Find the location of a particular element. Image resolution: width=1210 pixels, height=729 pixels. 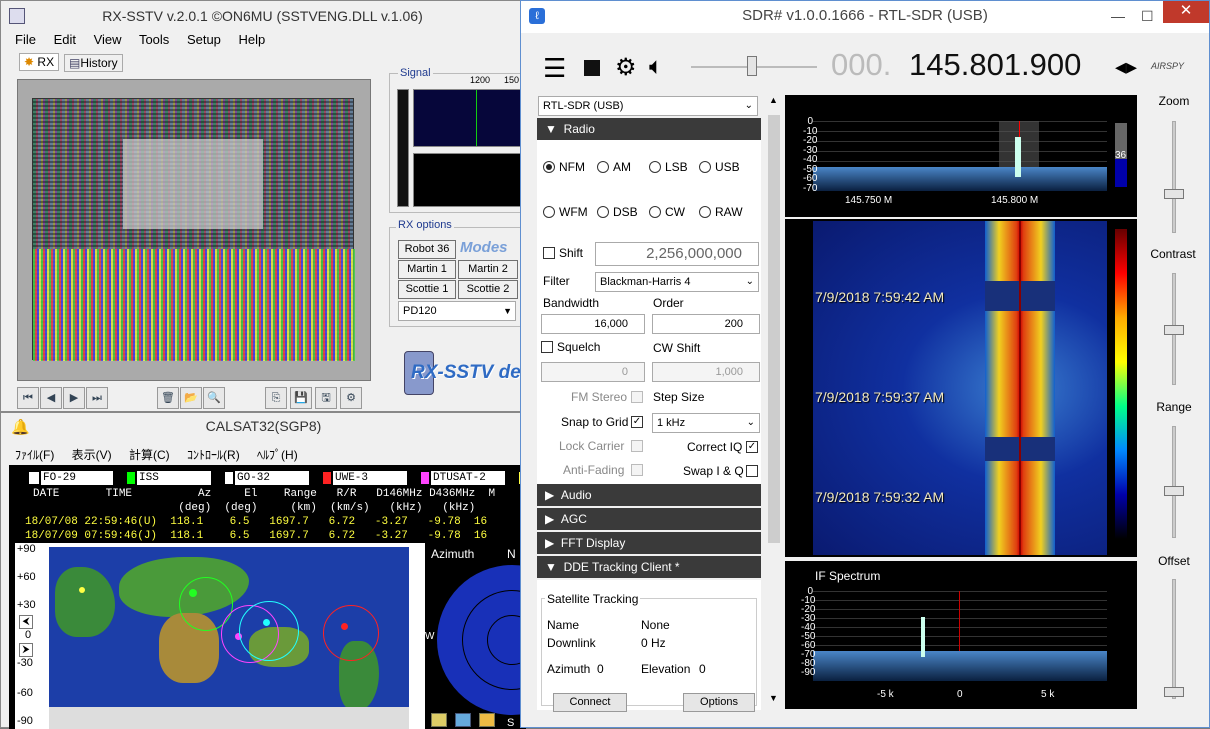

maximize-button: ☐ is located at coordinates (1147, 16).